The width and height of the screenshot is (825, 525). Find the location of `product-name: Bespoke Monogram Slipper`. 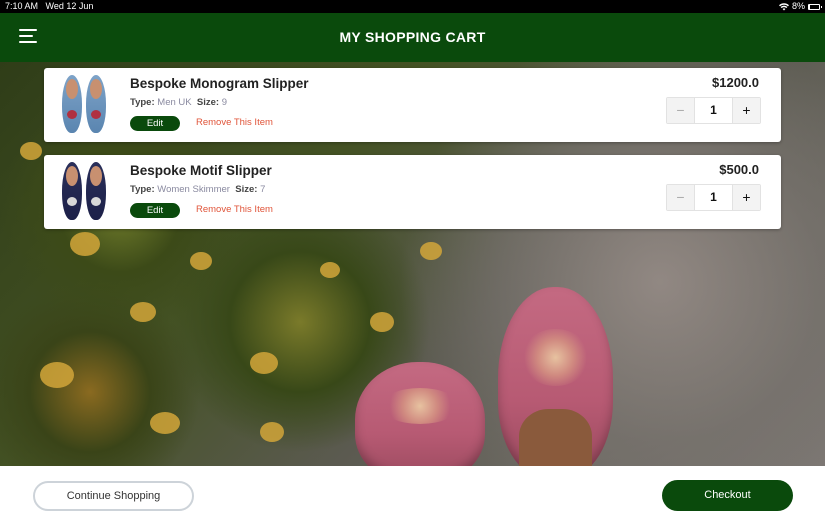

product-name: Bespoke Monogram Slipper is located at coordinates (219, 83).